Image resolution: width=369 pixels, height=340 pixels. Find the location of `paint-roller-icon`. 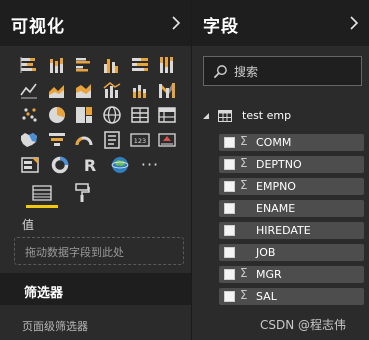

paint-roller-icon is located at coordinates (82, 192).